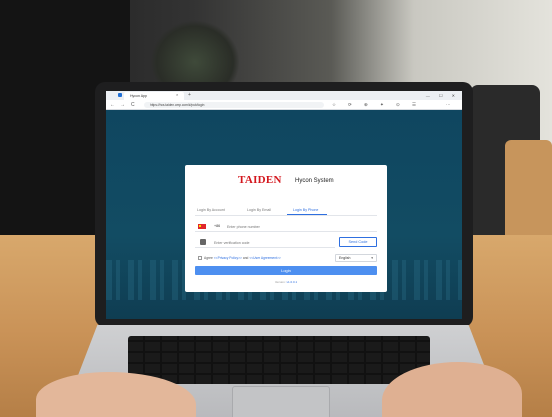 This screenshot has width=552, height=417. Describe the element at coordinates (281, 401) in the screenshot. I see `laptop-trackpad` at that location.